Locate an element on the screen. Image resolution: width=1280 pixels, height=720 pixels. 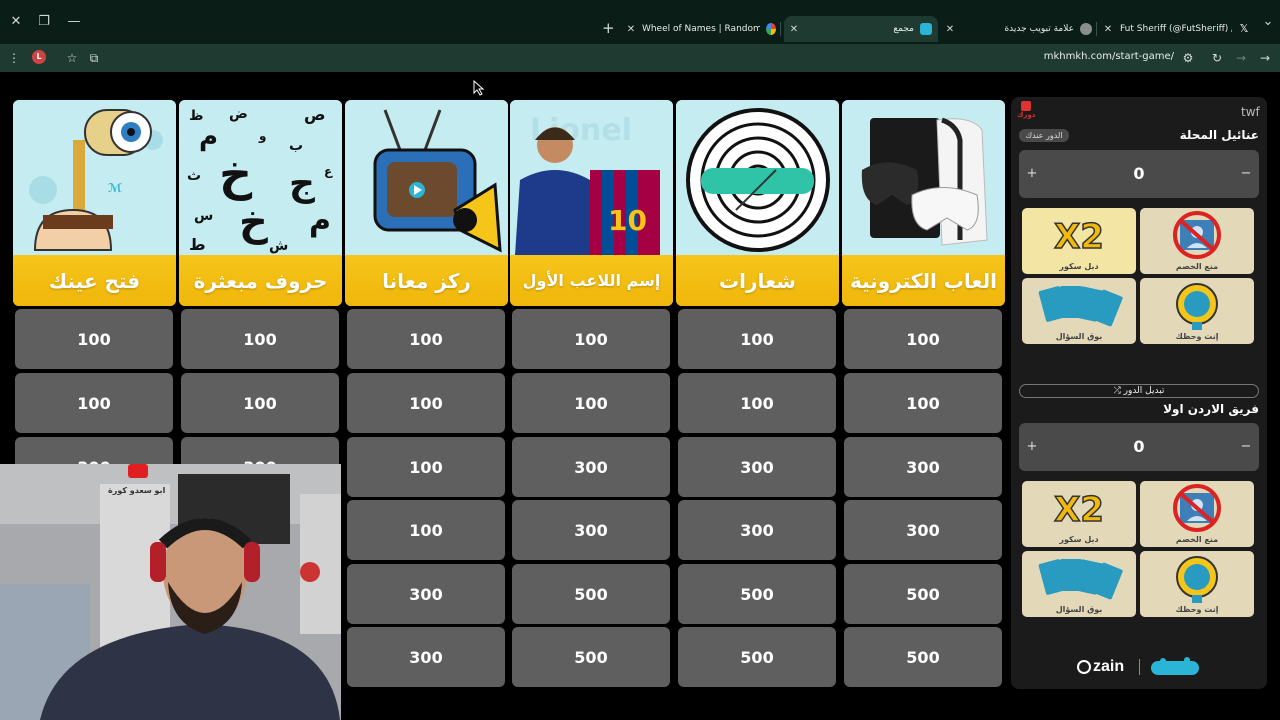
zain-logo-icon is located at coordinates (1084, 667).